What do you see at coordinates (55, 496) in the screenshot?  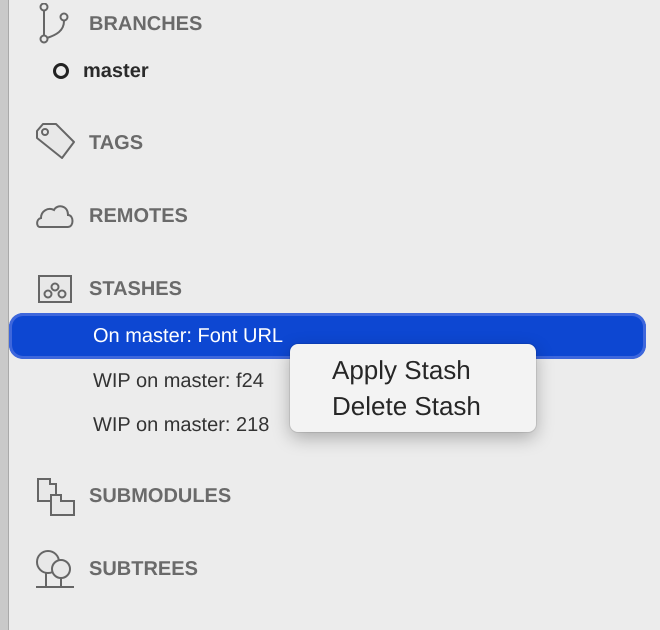 I see `folders-icon` at bounding box center [55, 496].